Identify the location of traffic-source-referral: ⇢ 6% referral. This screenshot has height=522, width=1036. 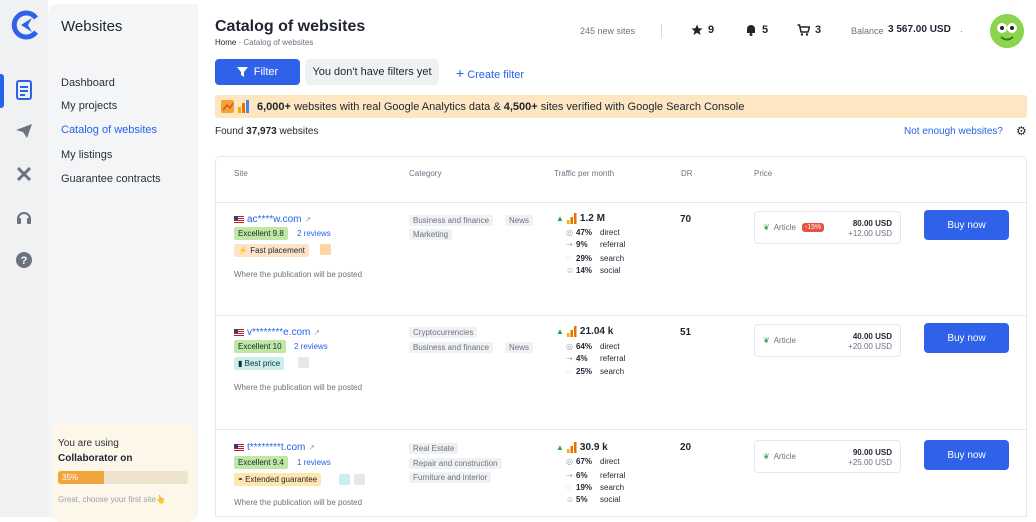
(595, 475).